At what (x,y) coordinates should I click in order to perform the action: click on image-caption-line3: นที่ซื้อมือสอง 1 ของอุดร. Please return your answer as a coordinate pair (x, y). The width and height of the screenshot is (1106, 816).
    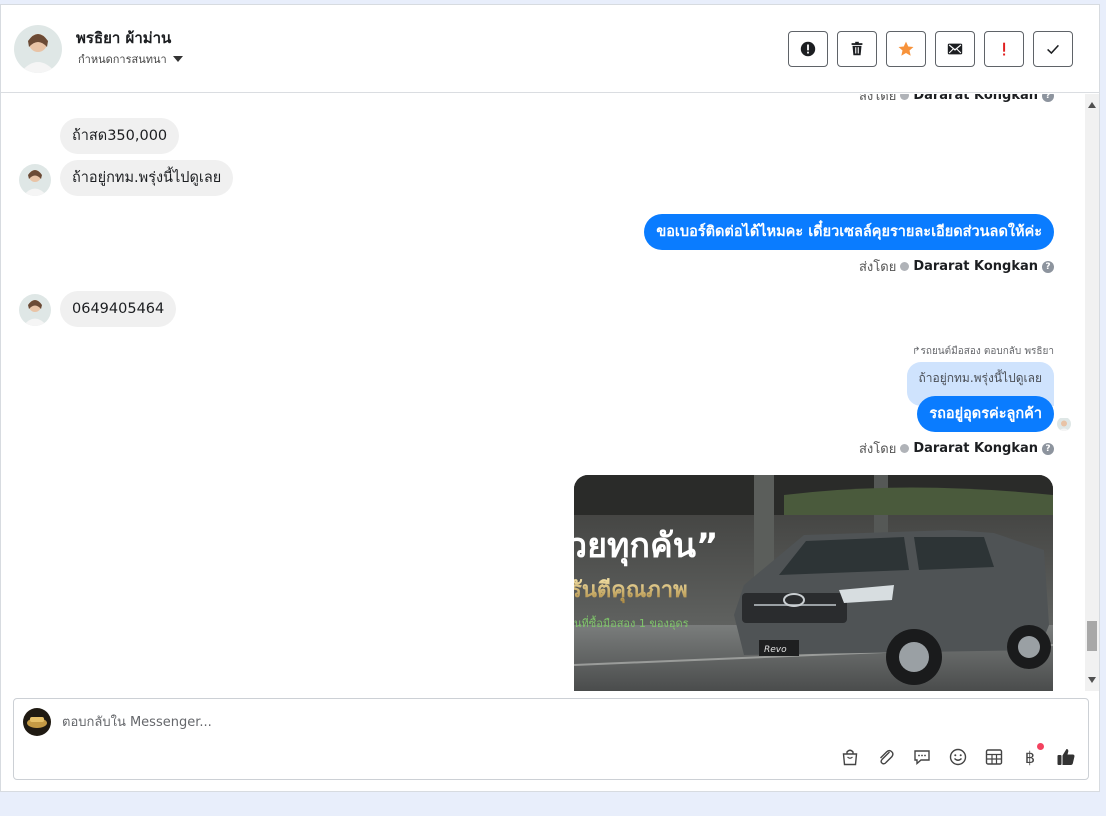
    Looking at the image, I should click on (631, 622).